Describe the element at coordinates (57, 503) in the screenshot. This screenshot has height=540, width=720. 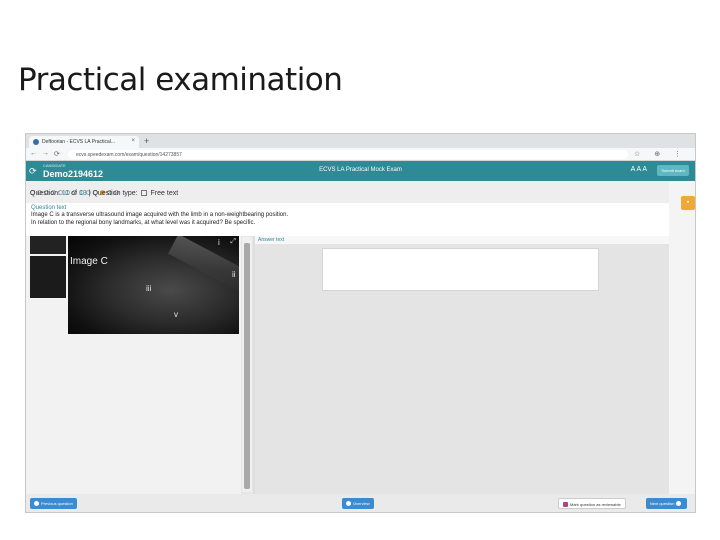
I see `previous-label: Previous question` at that location.